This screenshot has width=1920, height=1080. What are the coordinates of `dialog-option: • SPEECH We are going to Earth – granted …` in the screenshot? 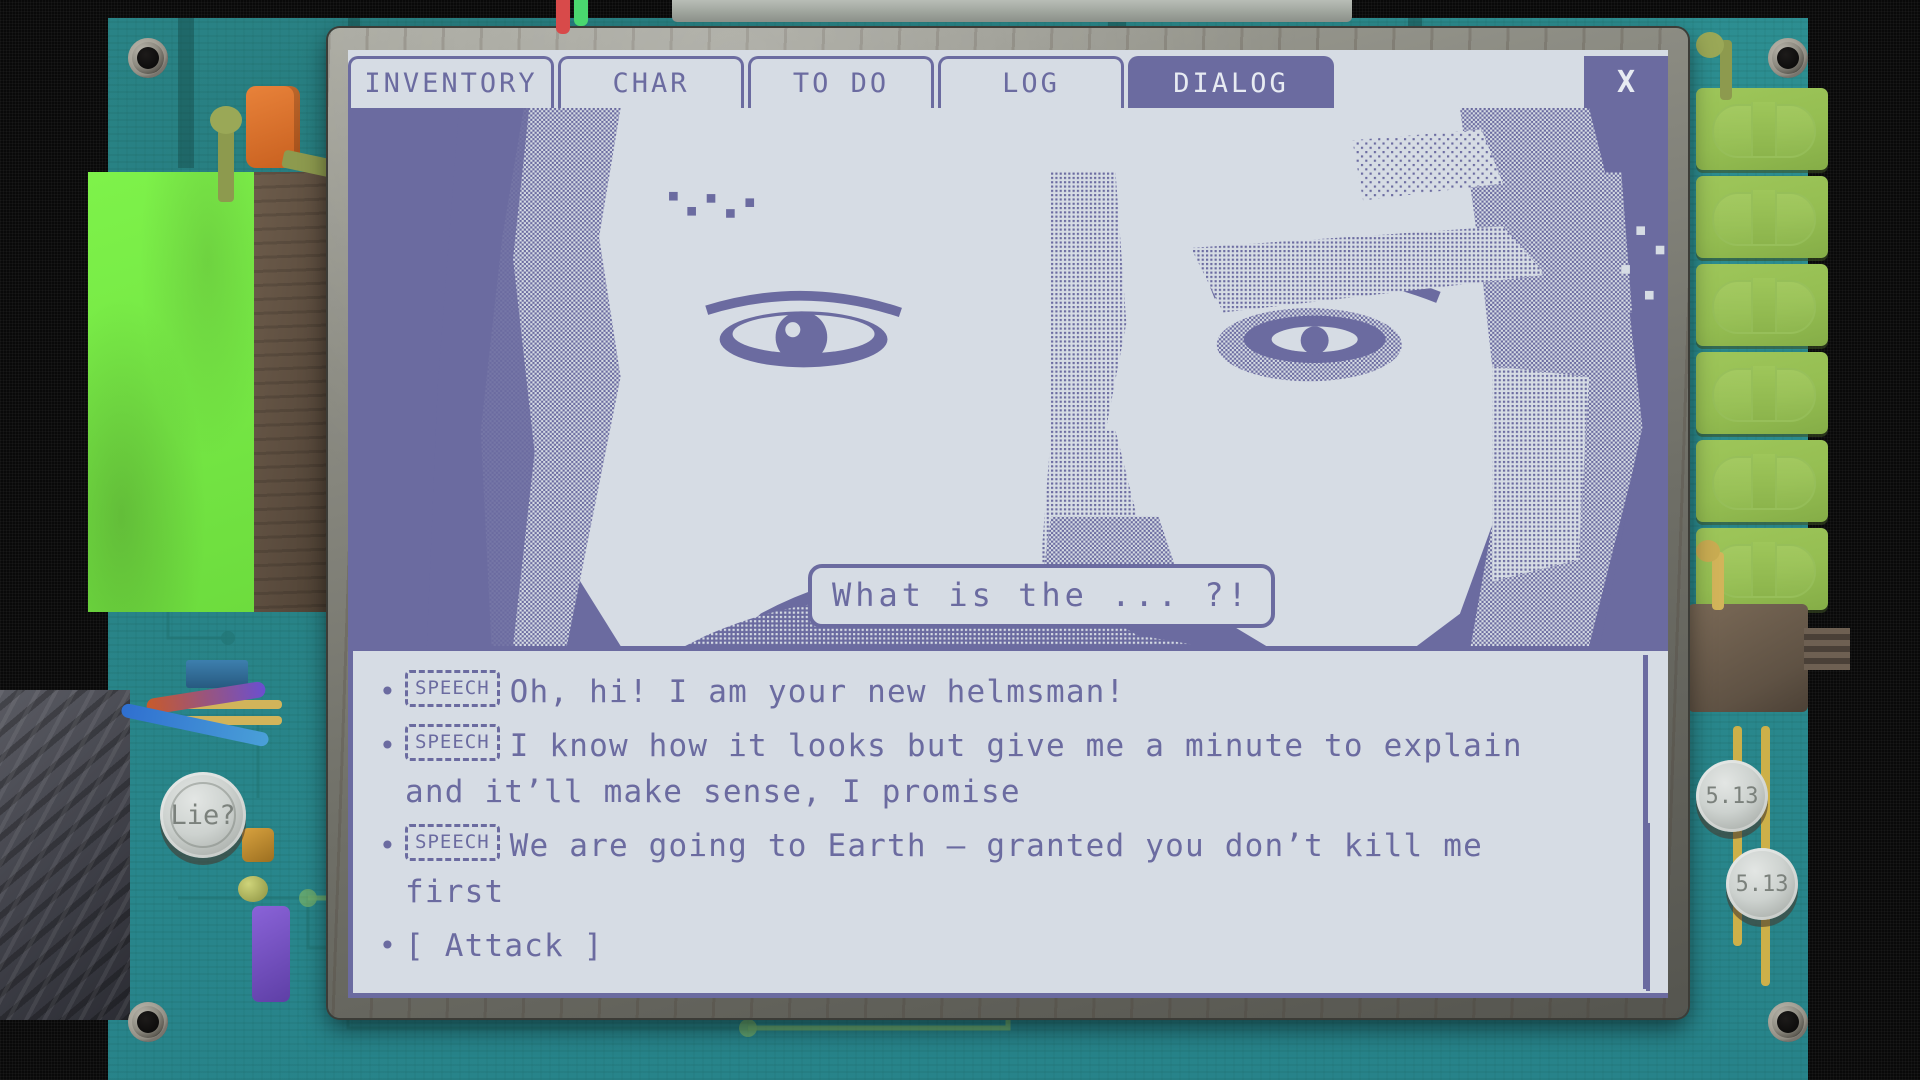 It's located at (988, 869).